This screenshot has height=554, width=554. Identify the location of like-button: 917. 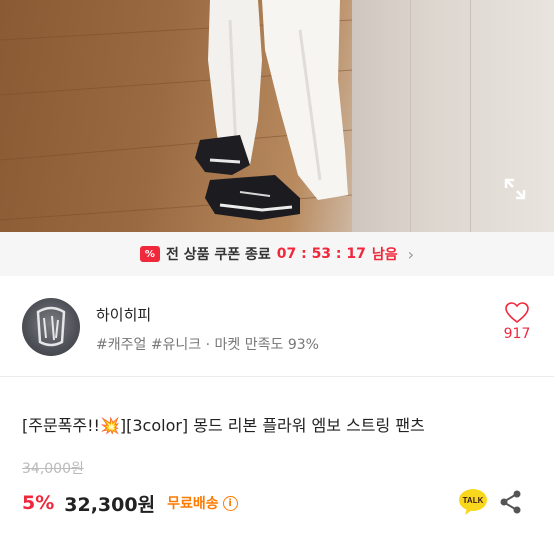
(517, 322).